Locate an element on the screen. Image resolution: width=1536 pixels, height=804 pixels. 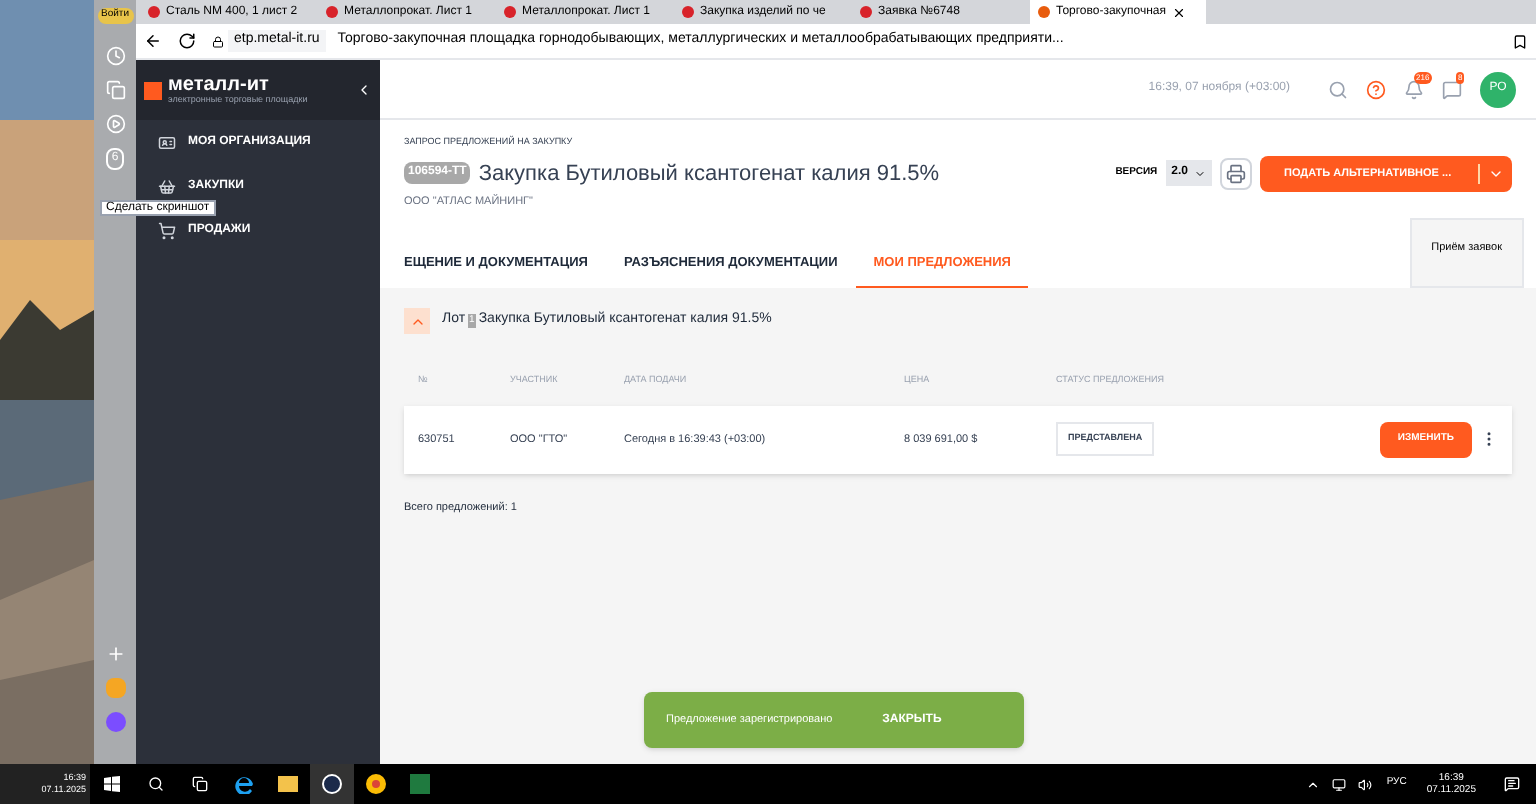
help-icon is located at coordinates (1376, 89).